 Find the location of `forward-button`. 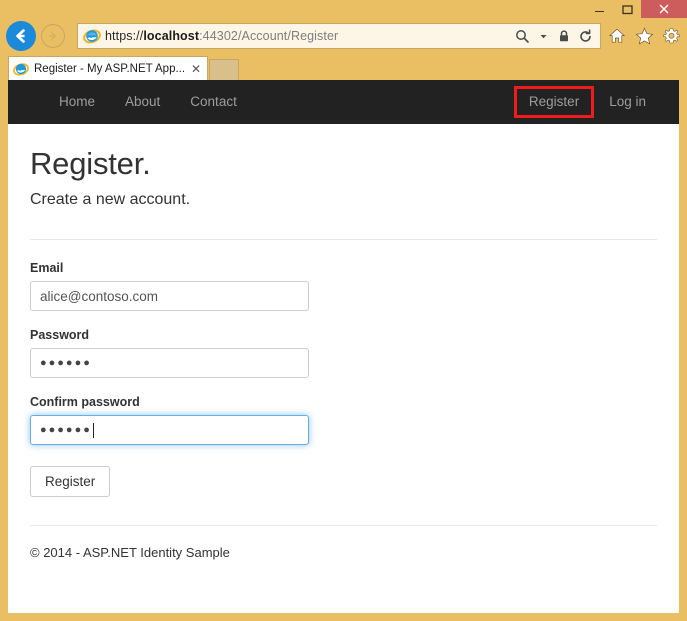

forward-button is located at coordinates (53, 36).